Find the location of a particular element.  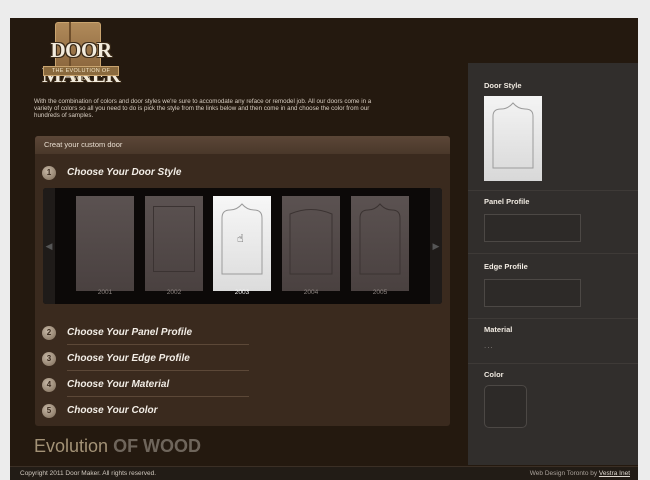

step-number: 5 is located at coordinates (49, 411).